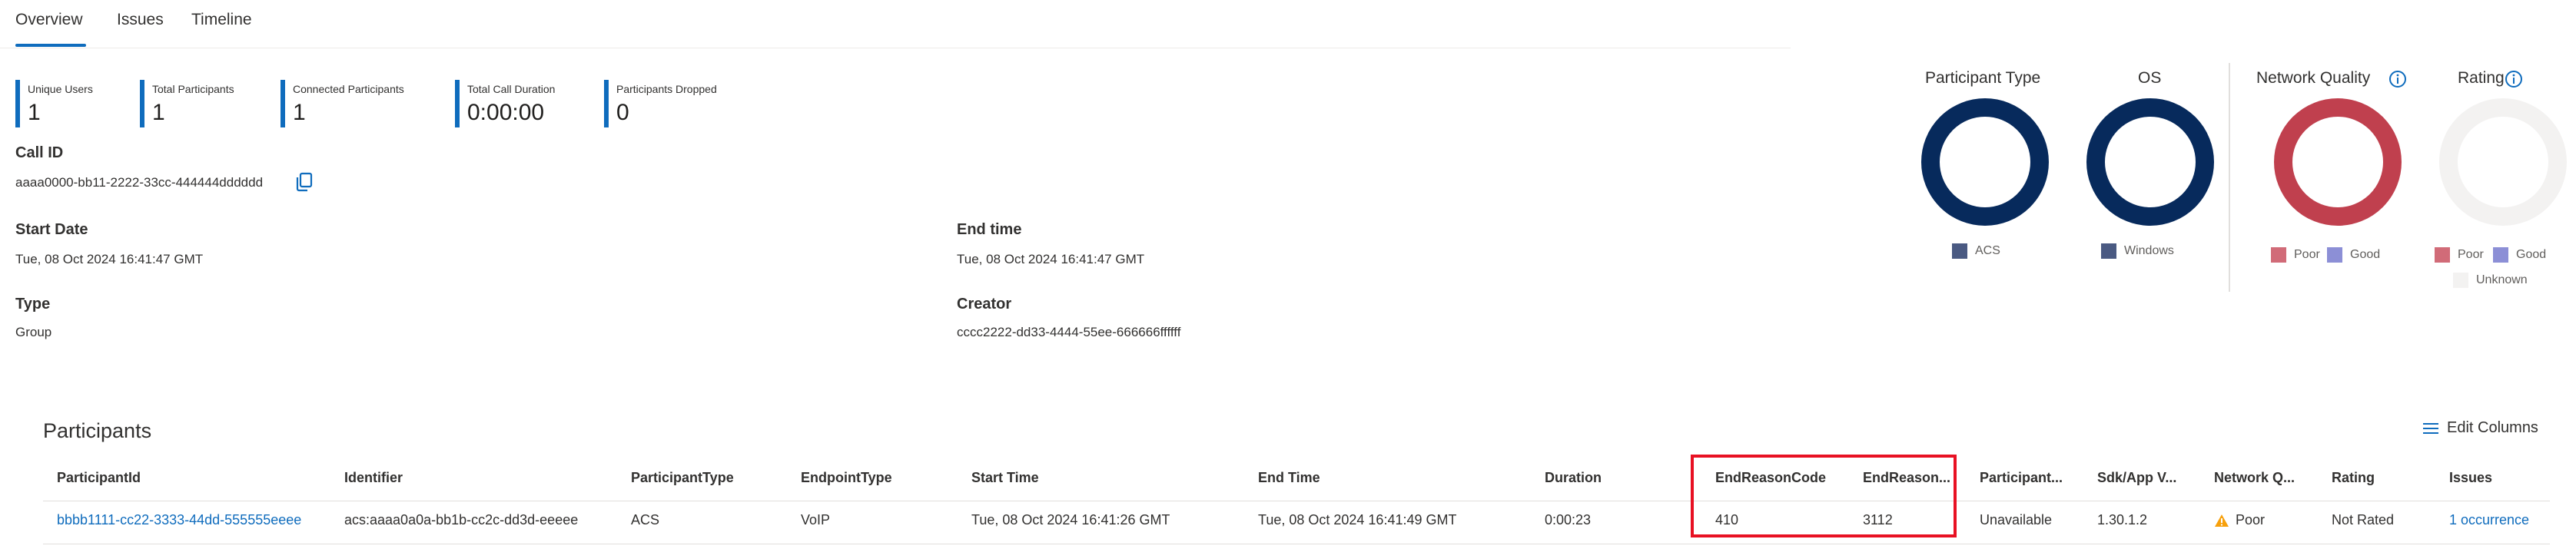 The height and width of the screenshot is (549, 2576). What do you see at coordinates (1005, 478) in the screenshot?
I see `column-header-start-time: Start Time` at bounding box center [1005, 478].